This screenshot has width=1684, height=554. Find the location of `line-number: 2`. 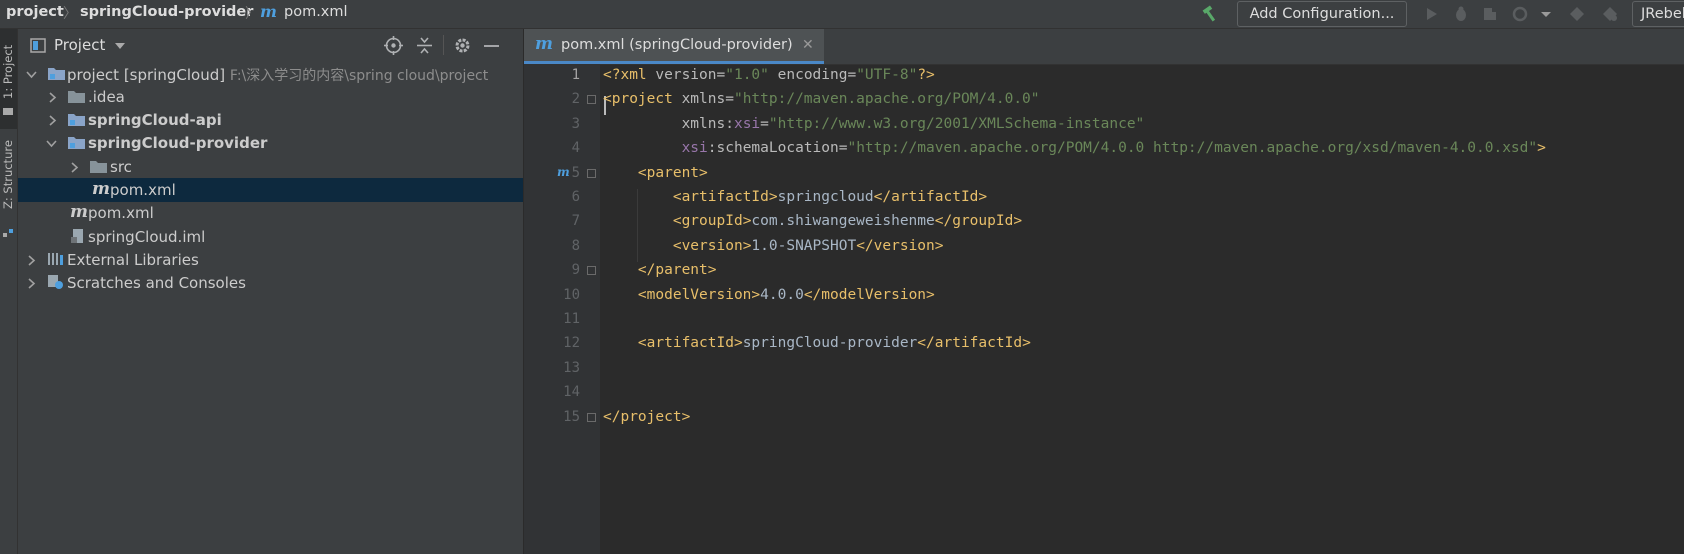

line-number: 2 is located at coordinates (575, 99).